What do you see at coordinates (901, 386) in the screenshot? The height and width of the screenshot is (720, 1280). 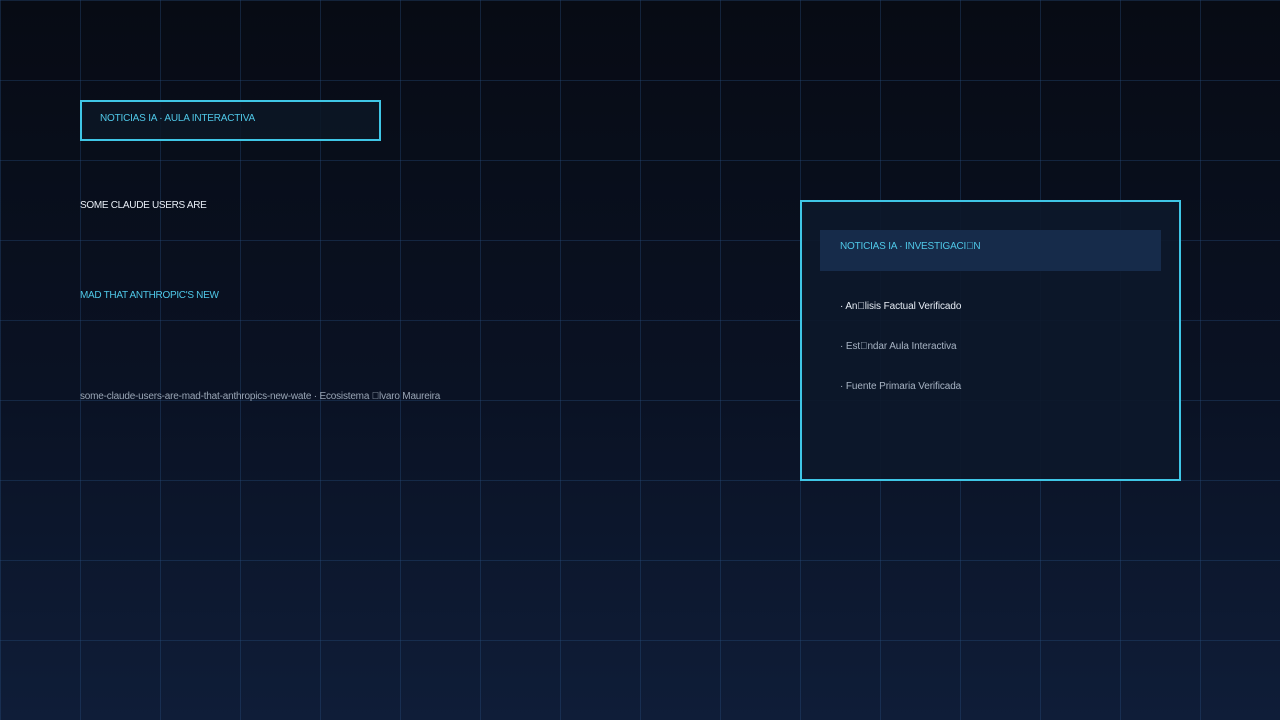 I see `panel-item-primary-source: · Fuente Primaria Verificada` at bounding box center [901, 386].